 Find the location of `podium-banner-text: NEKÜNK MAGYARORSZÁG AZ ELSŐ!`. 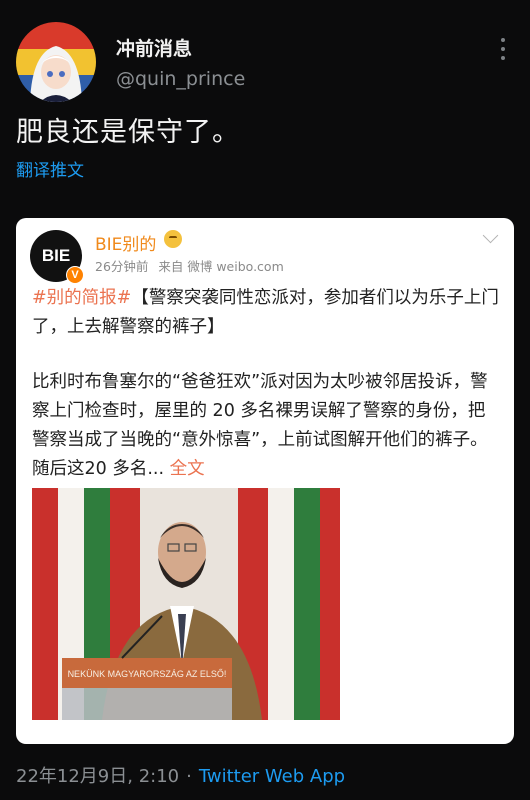

podium-banner-text: NEKÜNK MAGYARORSZÁG AZ ELSŐ! is located at coordinates (147, 674).